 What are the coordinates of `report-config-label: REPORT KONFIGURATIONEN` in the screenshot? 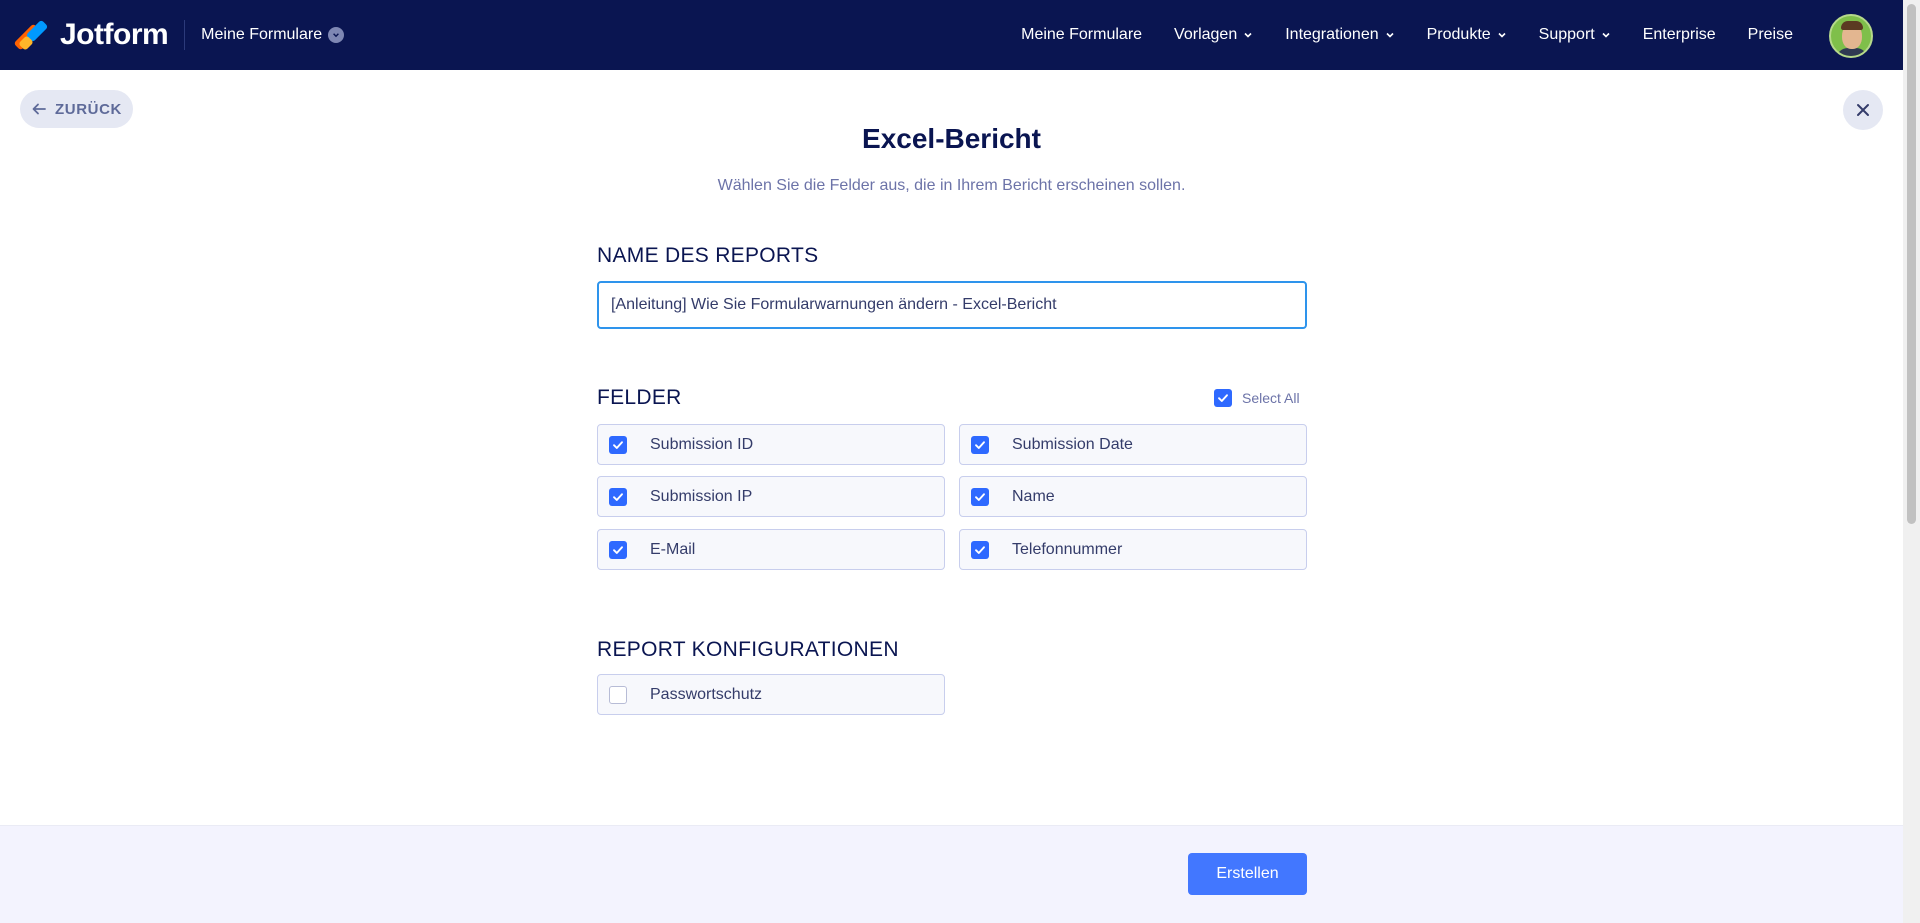 It's located at (748, 649).